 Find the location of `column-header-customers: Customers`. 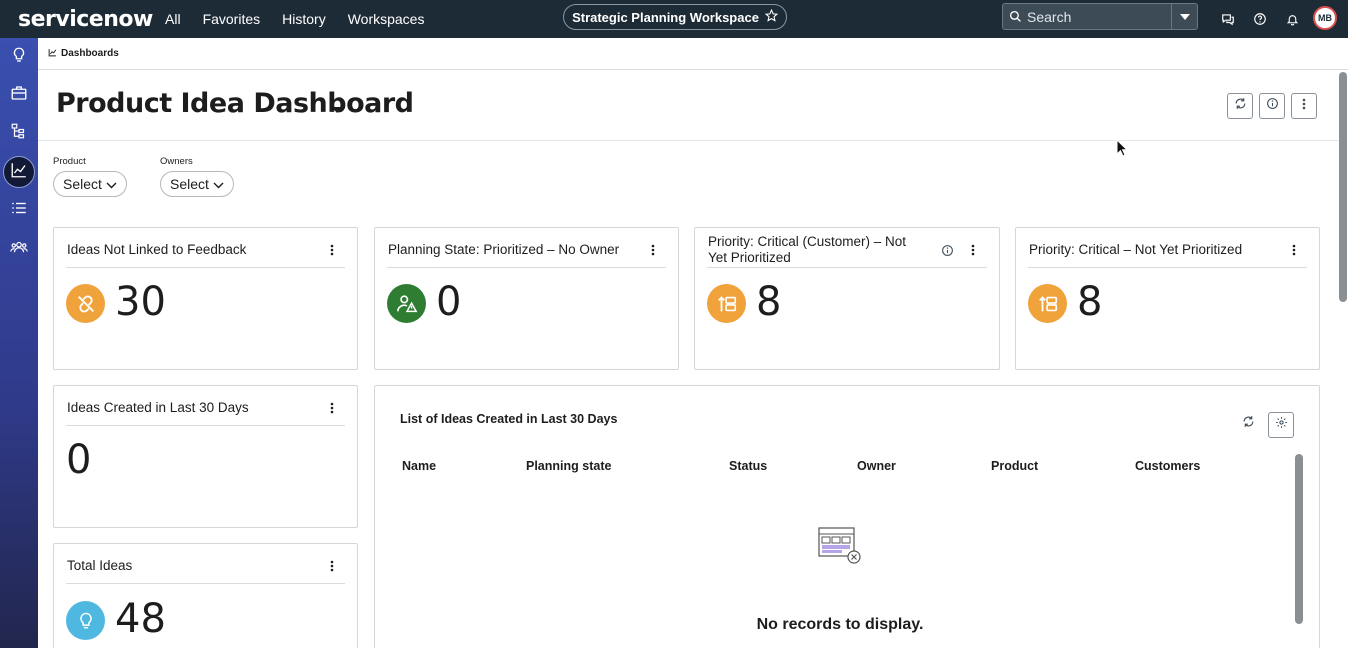

column-header-customers: Customers is located at coordinates (1167, 466).